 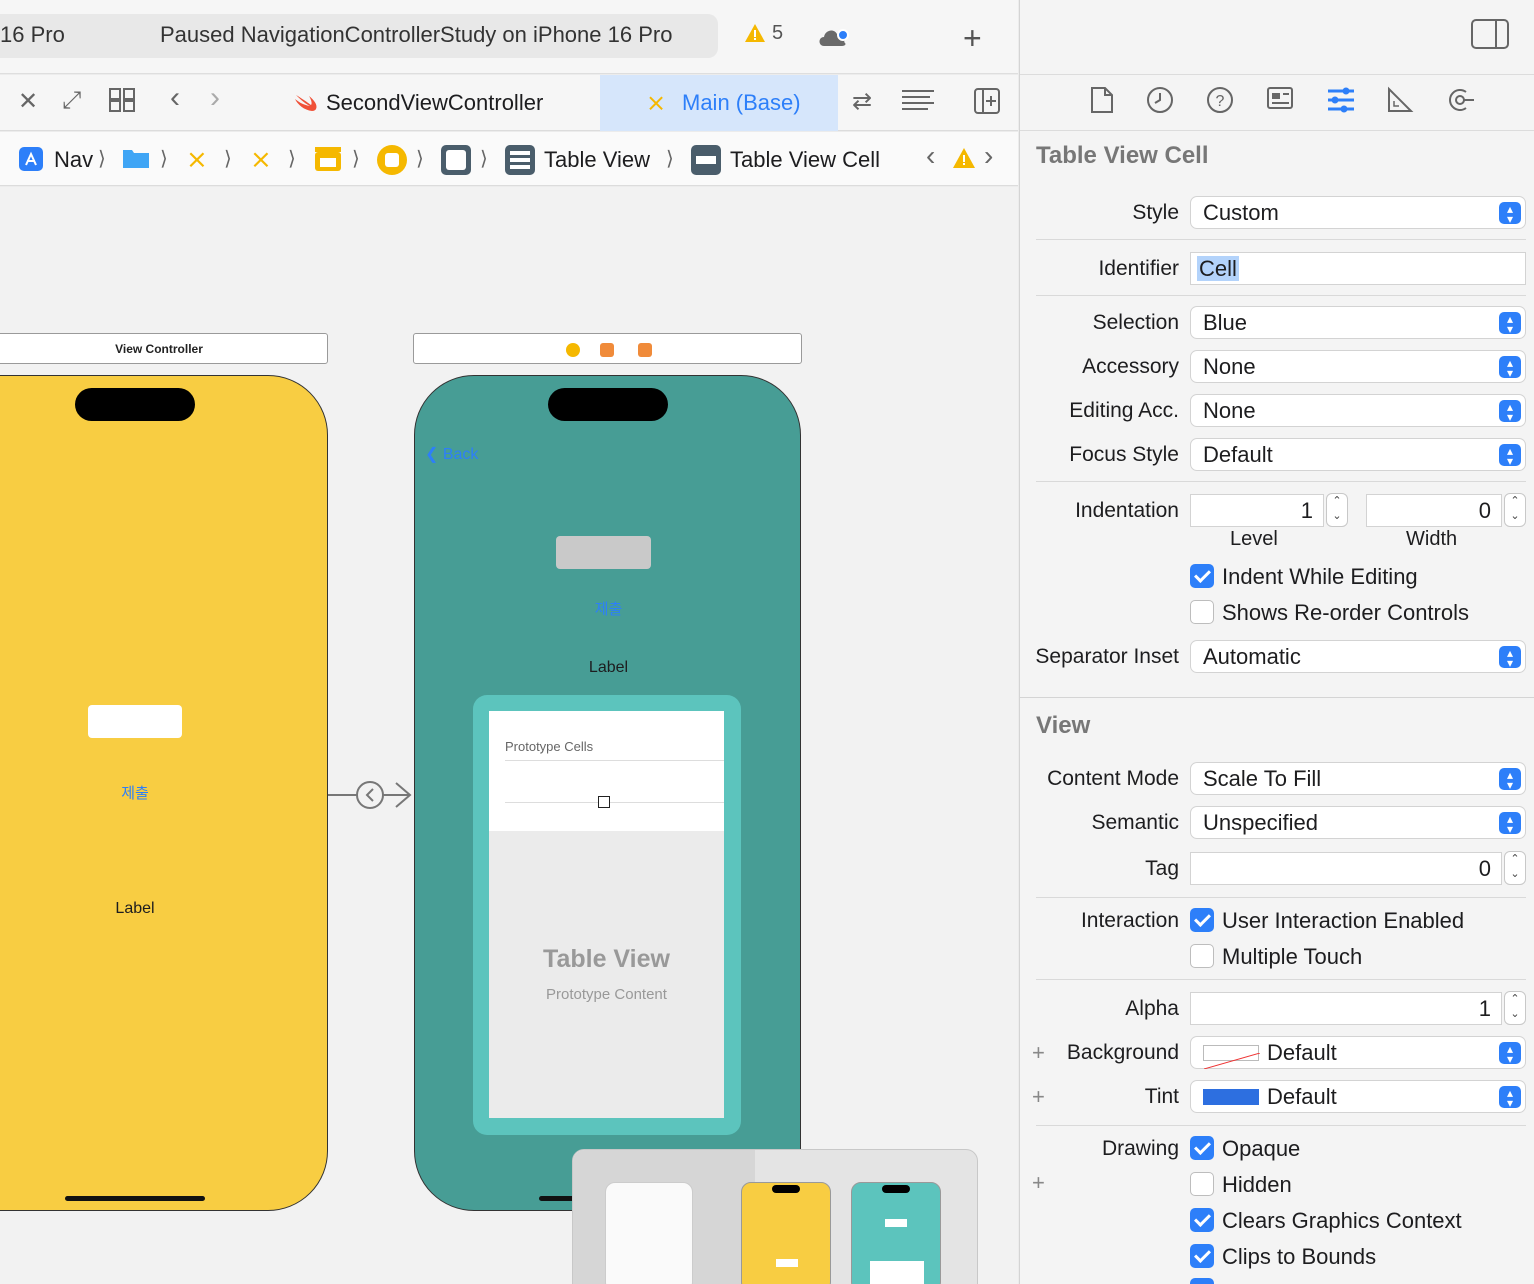 What do you see at coordinates (440, 103) in the screenshot?
I see `tab-second-view-controller: SecondViewController` at bounding box center [440, 103].